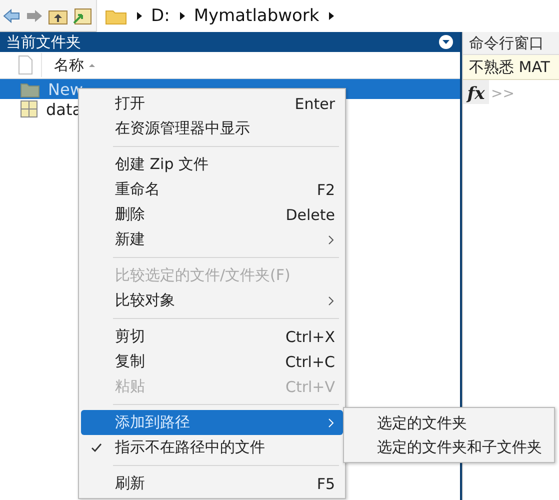 This screenshot has height=500, width=559. Describe the element at coordinates (503, 94) in the screenshot. I see `command-prompt: >>` at that location.